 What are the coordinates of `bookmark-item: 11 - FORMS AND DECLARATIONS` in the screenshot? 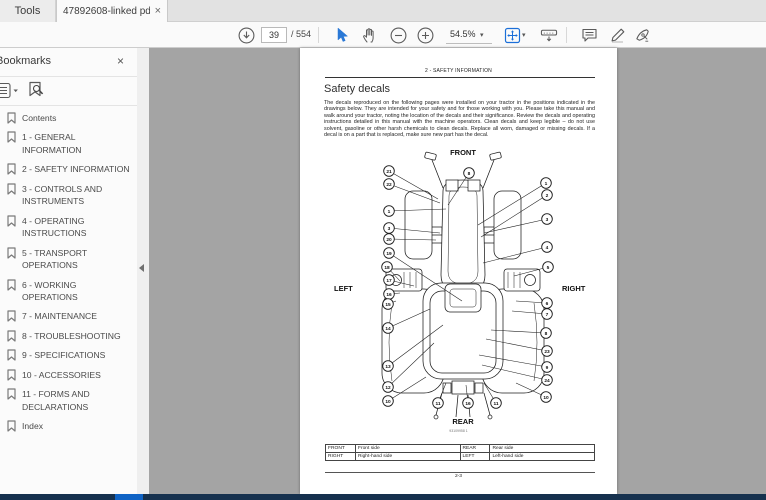 It's located at (68, 400).